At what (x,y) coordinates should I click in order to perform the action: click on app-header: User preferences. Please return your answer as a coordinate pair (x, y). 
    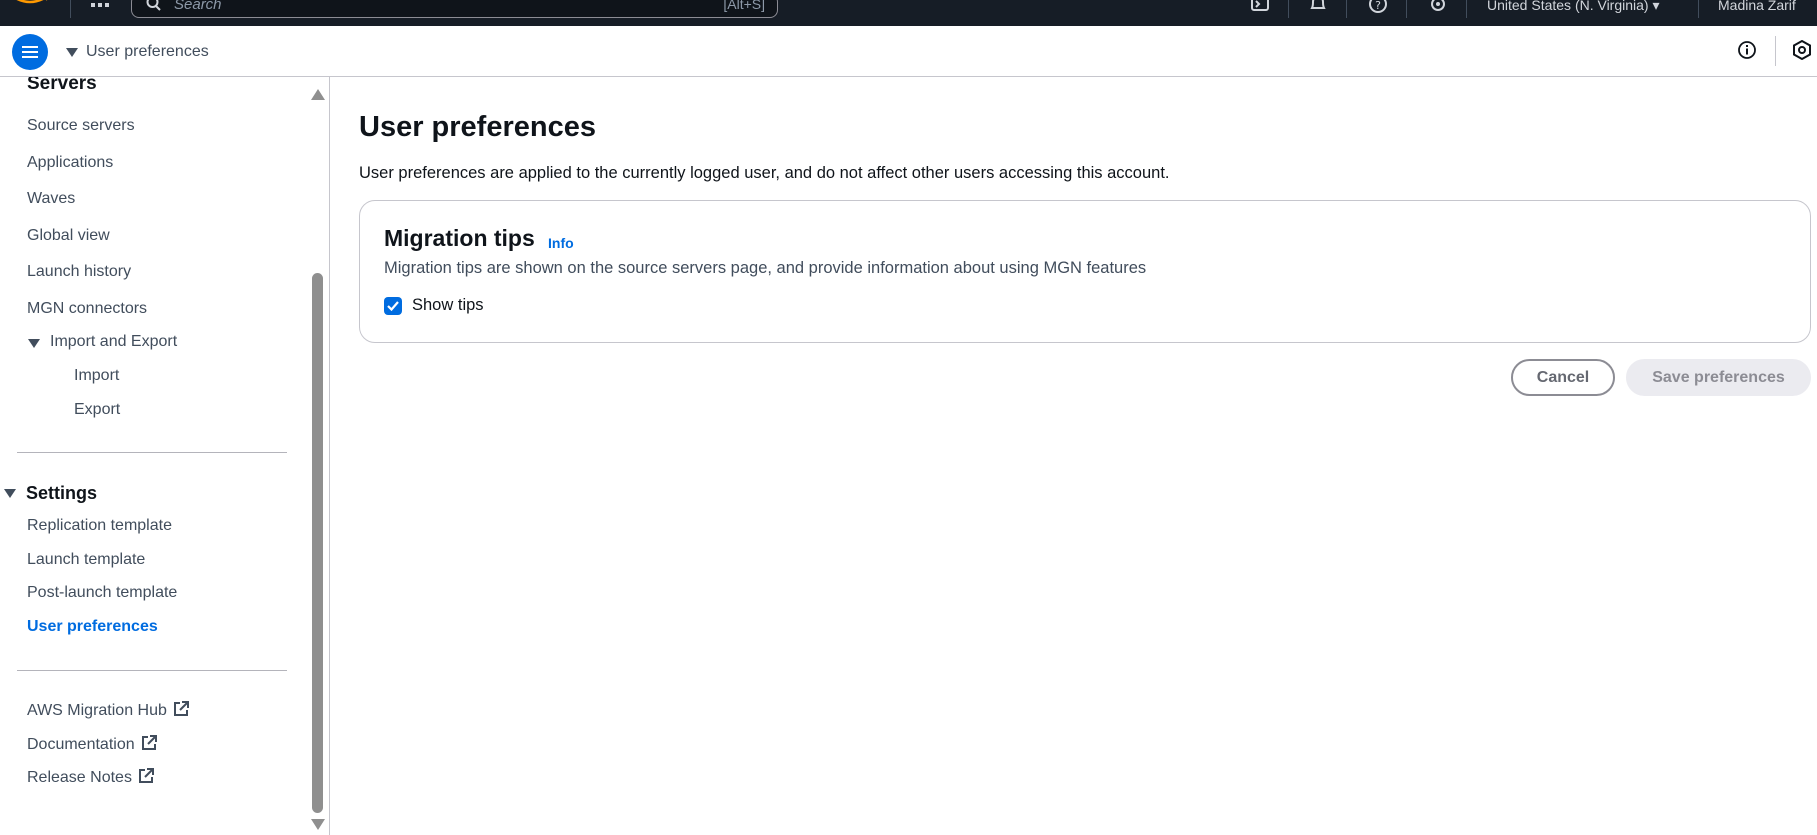
    Looking at the image, I should click on (908, 51).